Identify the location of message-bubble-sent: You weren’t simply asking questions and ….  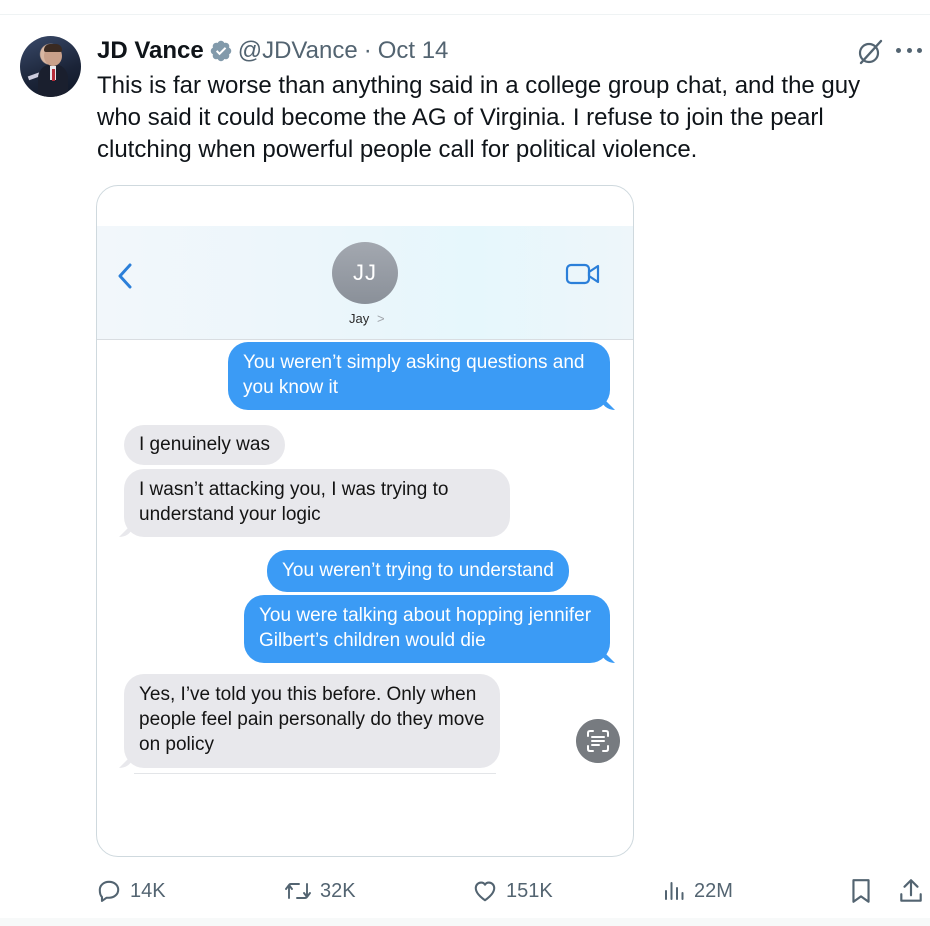
(419, 376).